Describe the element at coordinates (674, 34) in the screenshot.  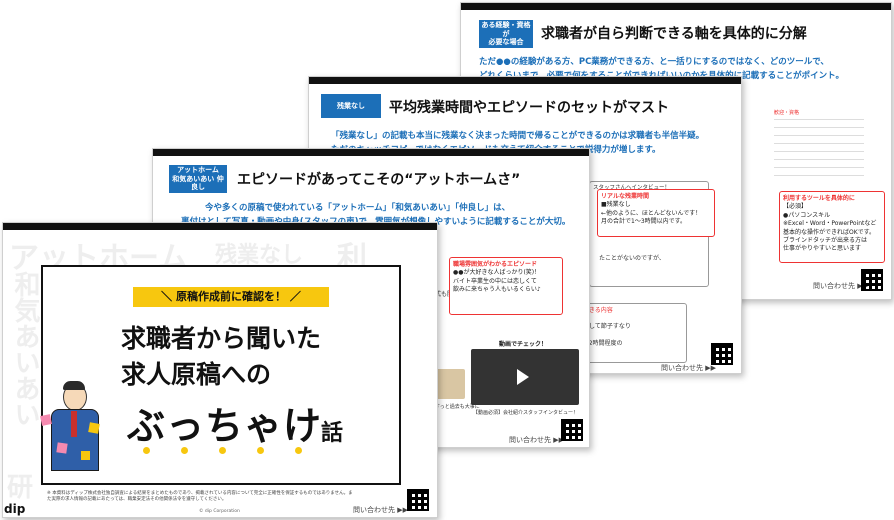
I see `slide-title: 求職者が自ら判断できる軸を具体的に分解` at that location.